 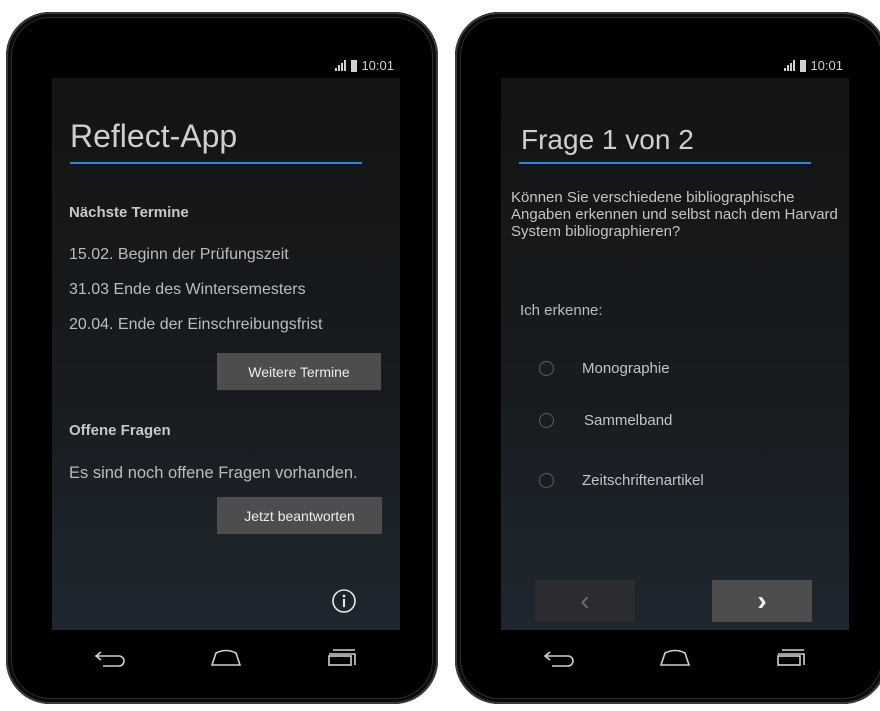 I want to click on more-events-button: Weitere Termine, so click(x=299, y=371).